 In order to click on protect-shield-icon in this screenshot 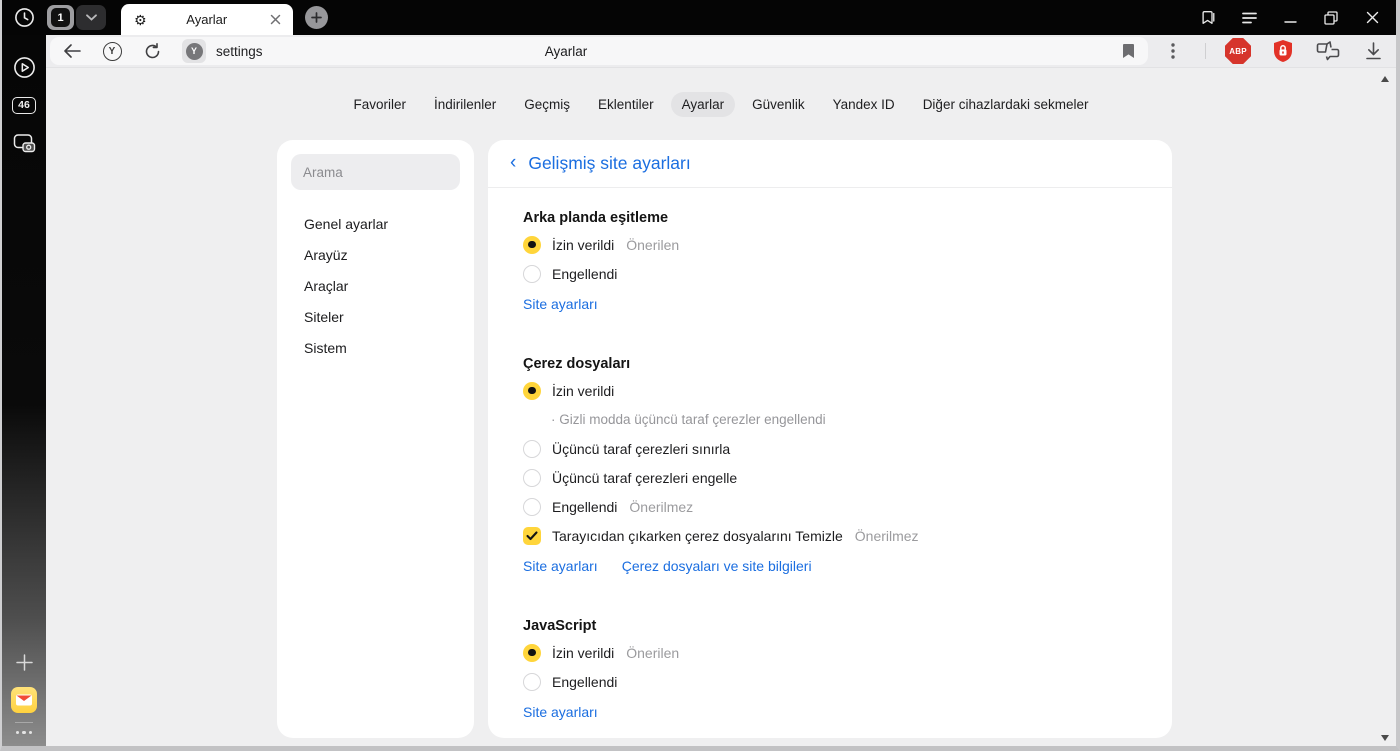, I will do `click(1283, 51)`.